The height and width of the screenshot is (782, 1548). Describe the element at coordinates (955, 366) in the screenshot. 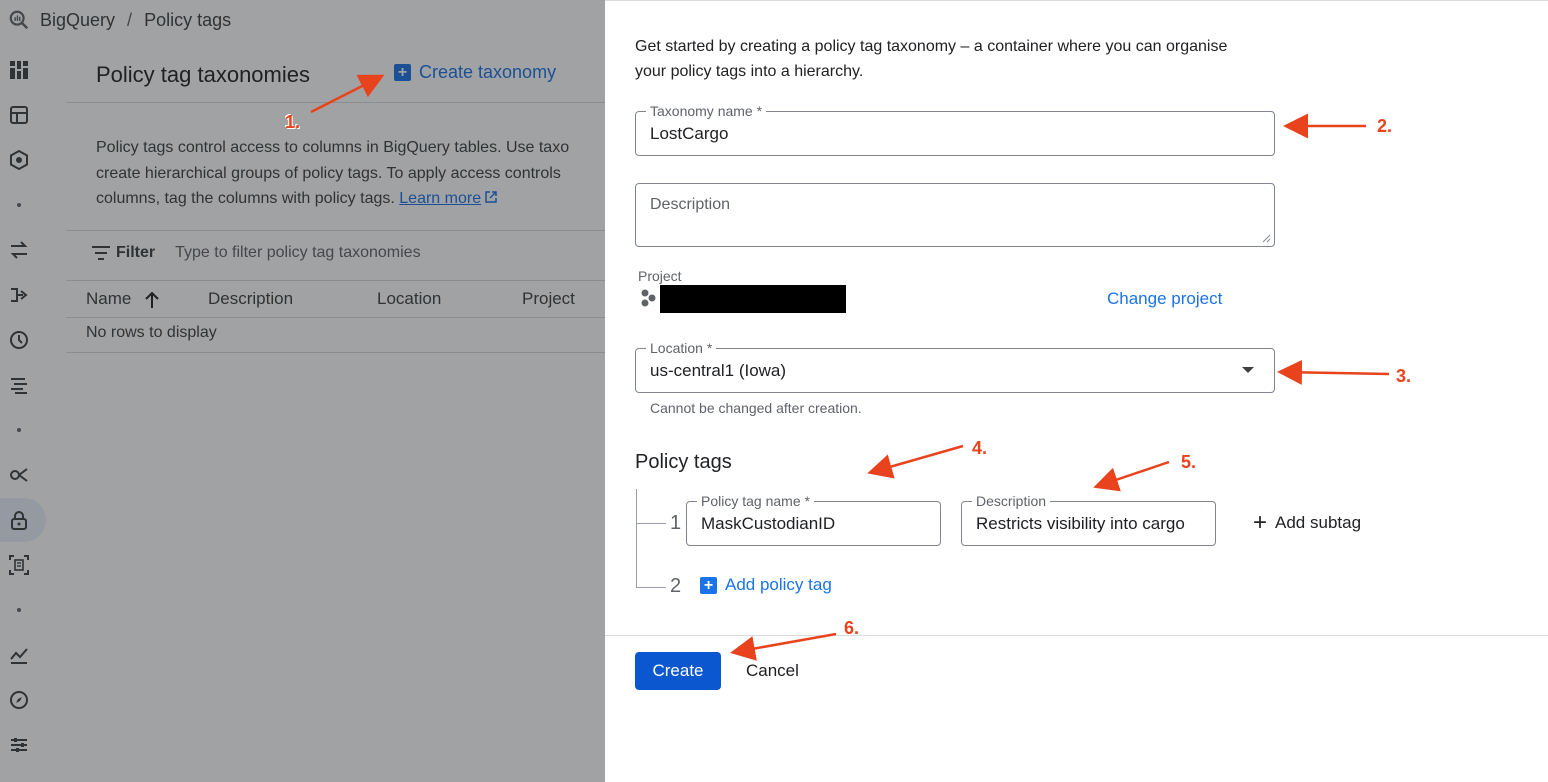

I see `location-select: Location * us-central1 (Iowa)` at that location.